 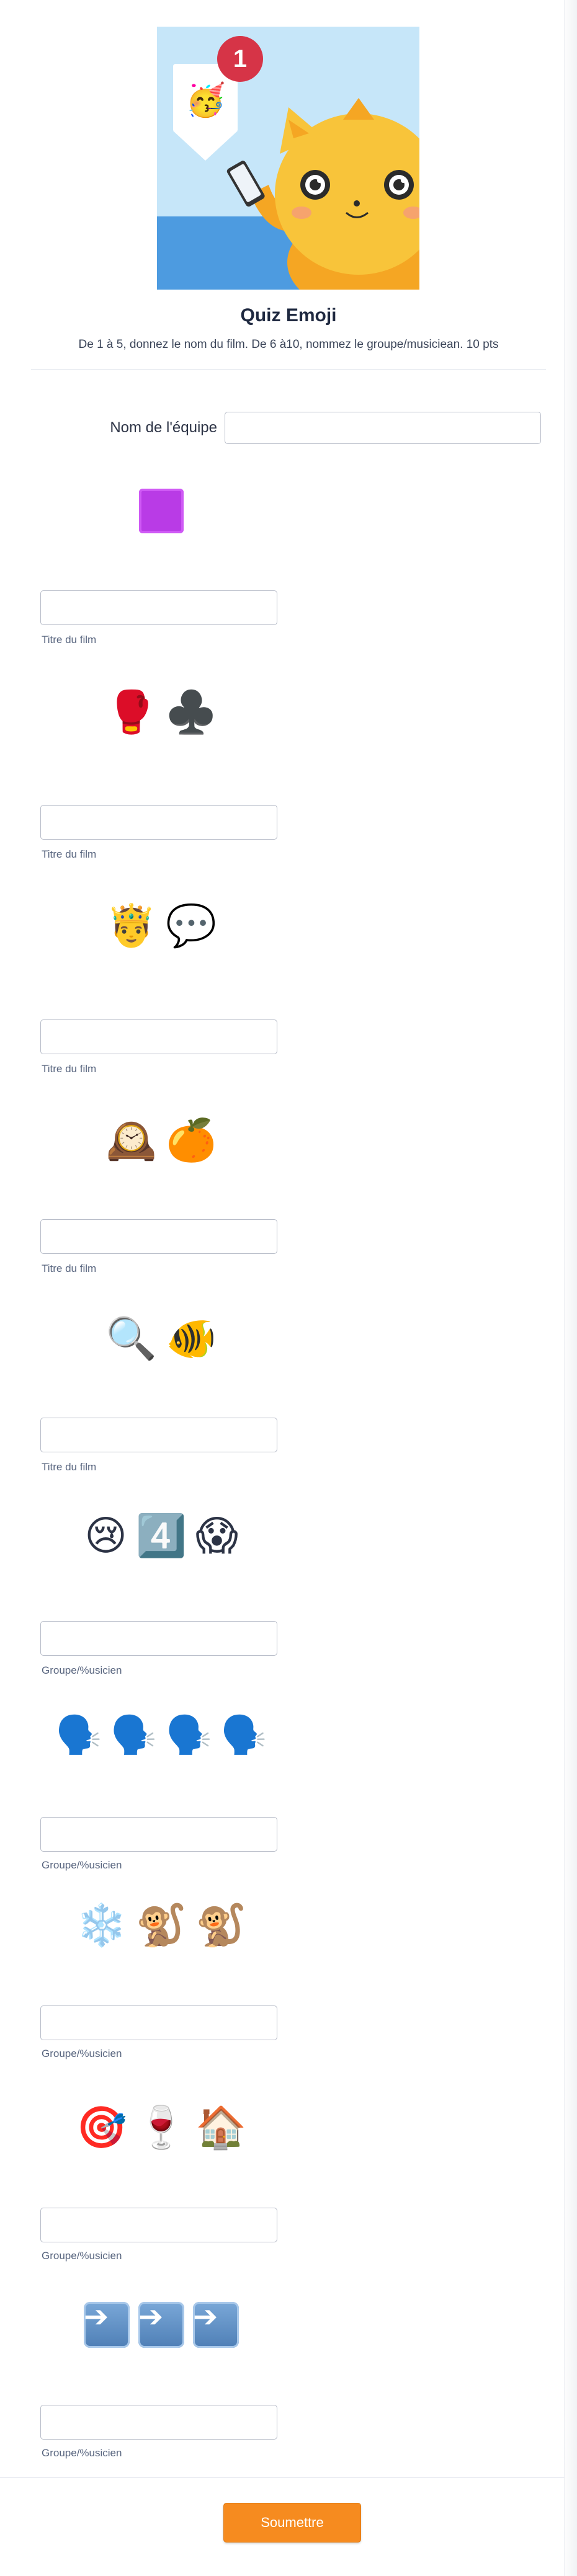 What do you see at coordinates (288, 158) in the screenshot?
I see `header-illustration: 🥳 1` at bounding box center [288, 158].